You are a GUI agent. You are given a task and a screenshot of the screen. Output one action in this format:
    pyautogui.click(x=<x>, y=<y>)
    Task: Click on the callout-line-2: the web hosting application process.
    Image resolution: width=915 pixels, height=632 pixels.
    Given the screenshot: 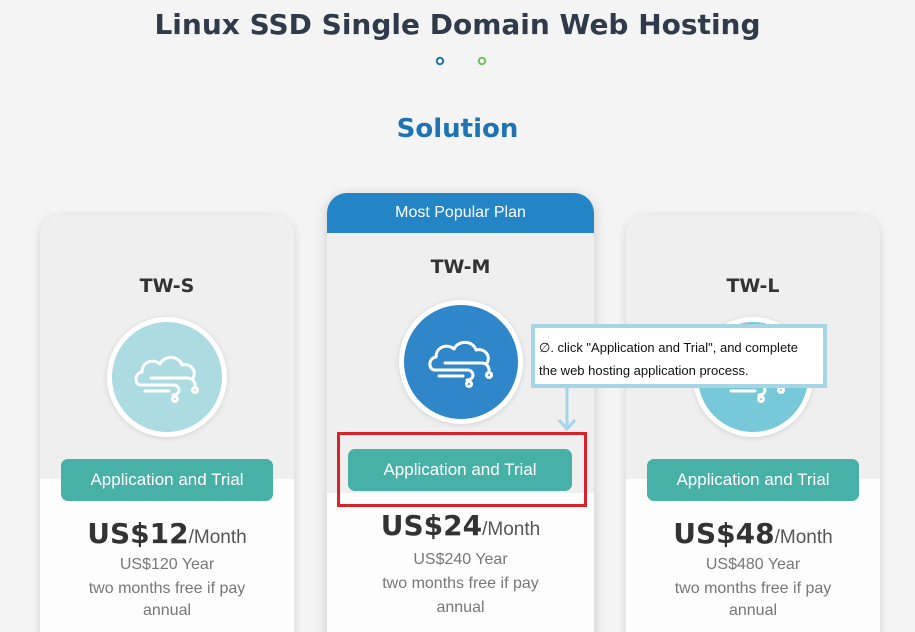 What is the action you would take?
    pyautogui.click(x=644, y=370)
    